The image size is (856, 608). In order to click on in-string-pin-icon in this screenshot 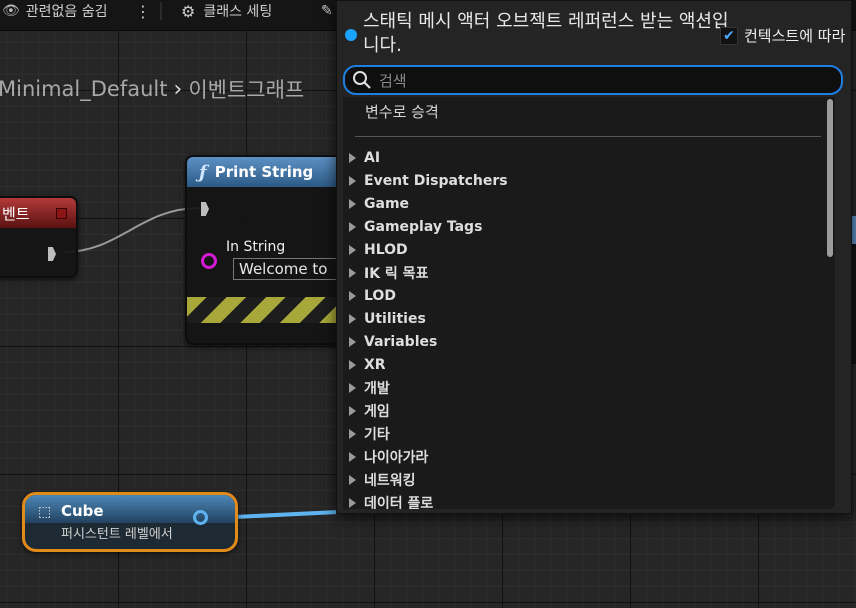, I will do `click(209, 261)`.